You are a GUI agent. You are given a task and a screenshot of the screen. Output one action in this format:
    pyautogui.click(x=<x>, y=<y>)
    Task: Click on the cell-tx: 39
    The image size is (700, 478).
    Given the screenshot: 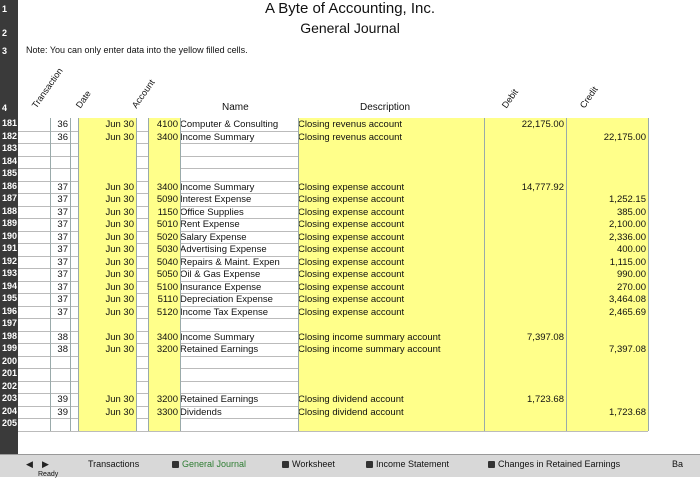 What is the action you would take?
    pyautogui.click(x=60, y=399)
    